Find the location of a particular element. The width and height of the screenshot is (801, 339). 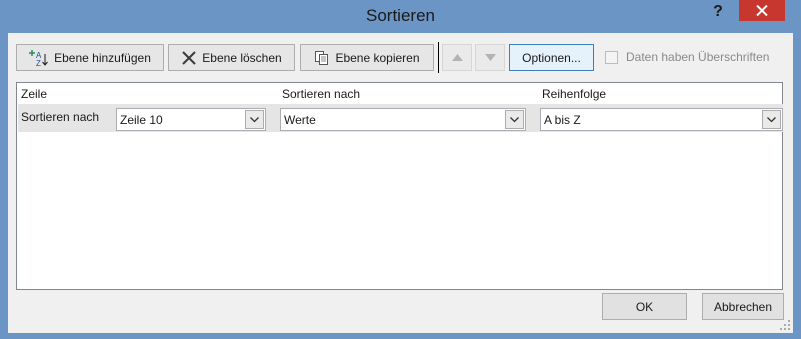

copy-level-button: Ebene kopieren is located at coordinates (367, 57).